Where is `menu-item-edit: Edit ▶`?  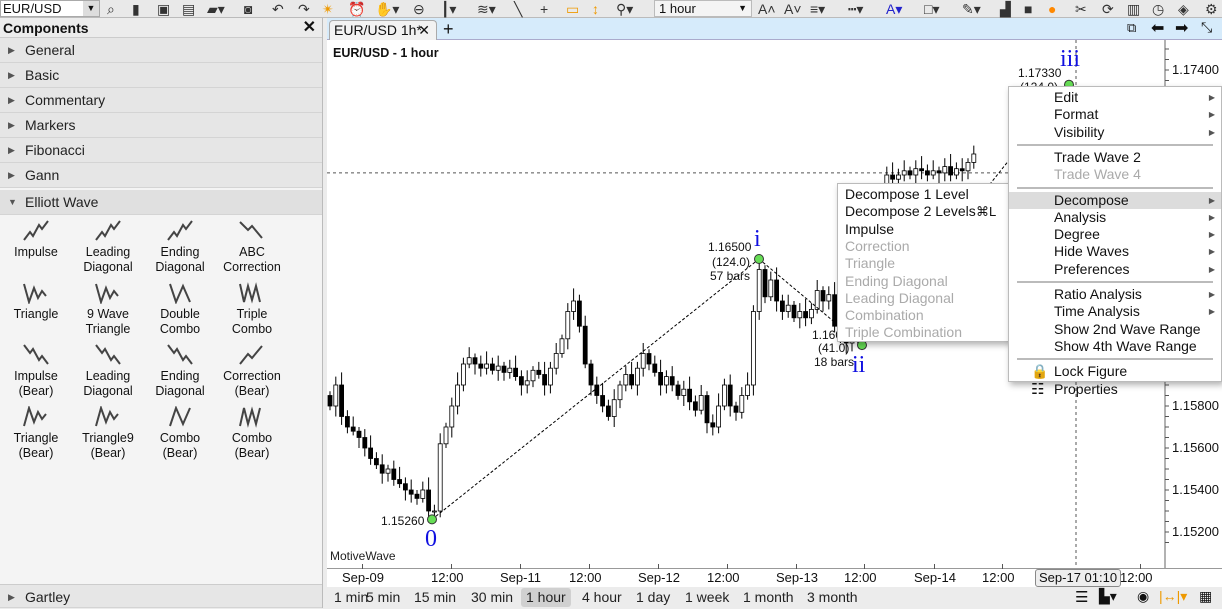 menu-item-edit: Edit ▶ is located at coordinates (1115, 97).